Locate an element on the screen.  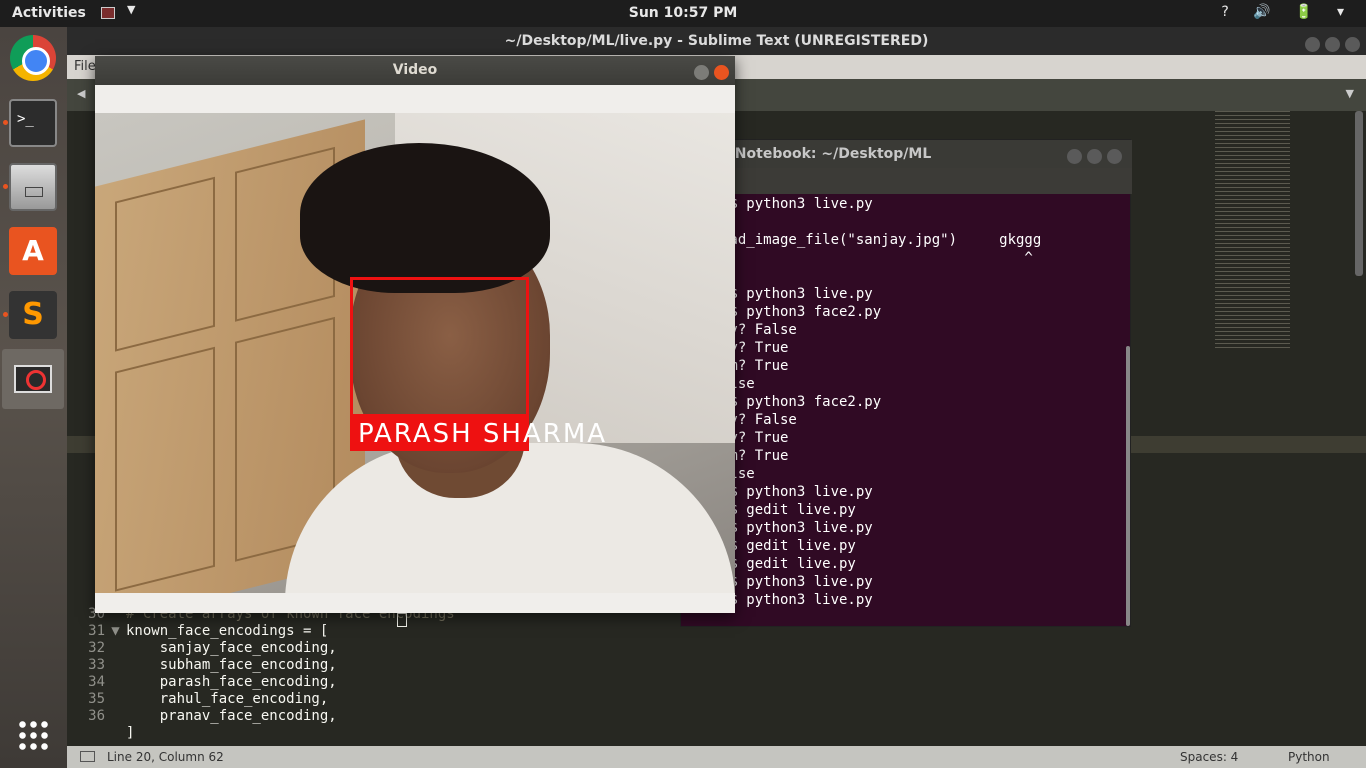
video-title-bar: Video is located at coordinates (415, 70).